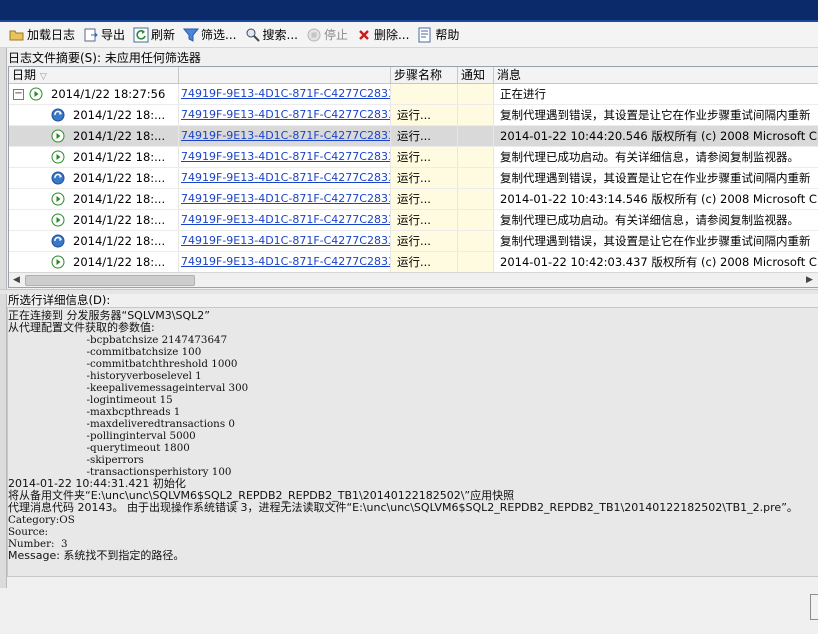  Describe the element at coordinates (814, 607) in the screenshot. I see `close-button` at that location.